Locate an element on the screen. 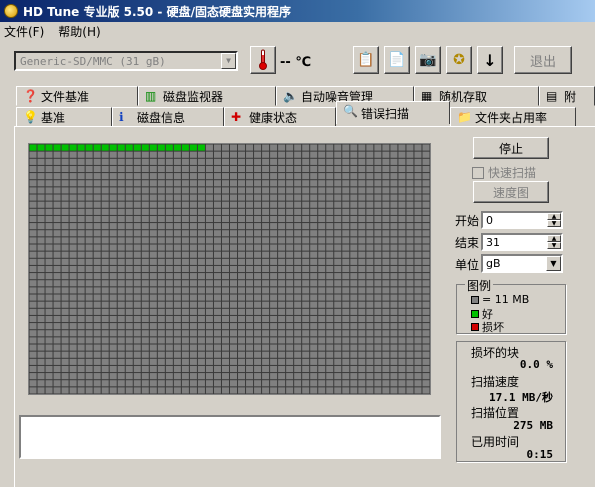  exit-button: 退出 is located at coordinates (543, 60).